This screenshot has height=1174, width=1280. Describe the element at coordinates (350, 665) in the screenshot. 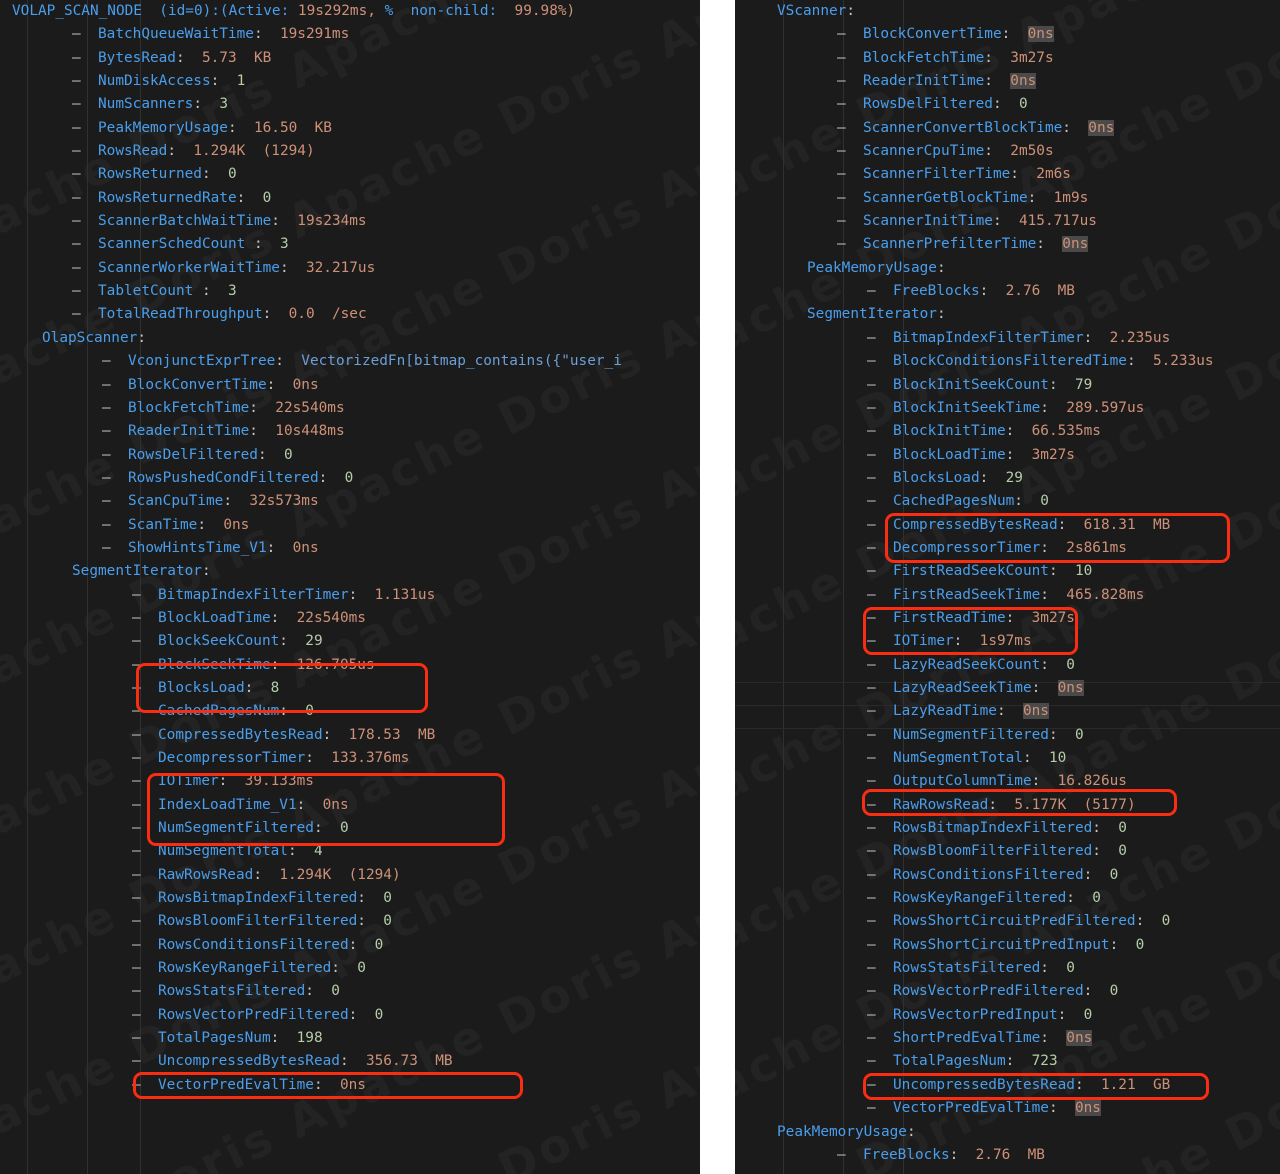

I see `profile-counter-row: – BlockSeekTime: 126.705us` at that location.